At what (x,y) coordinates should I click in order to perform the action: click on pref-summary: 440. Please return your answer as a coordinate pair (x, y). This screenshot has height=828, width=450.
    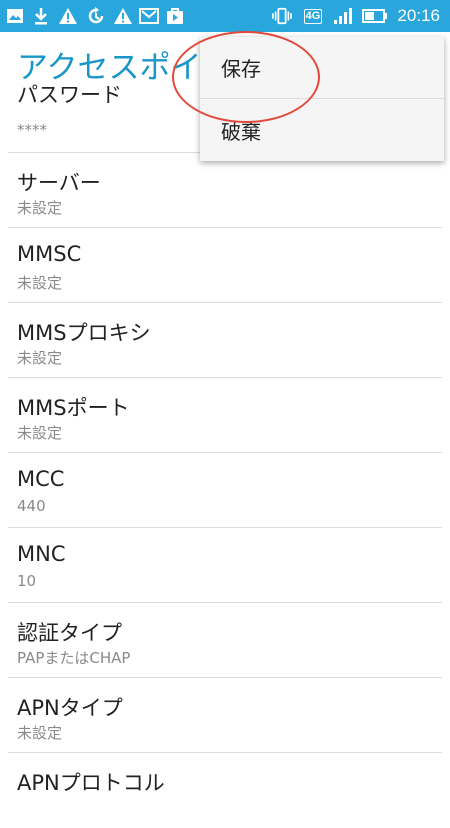
    Looking at the image, I should click on (31, 506).